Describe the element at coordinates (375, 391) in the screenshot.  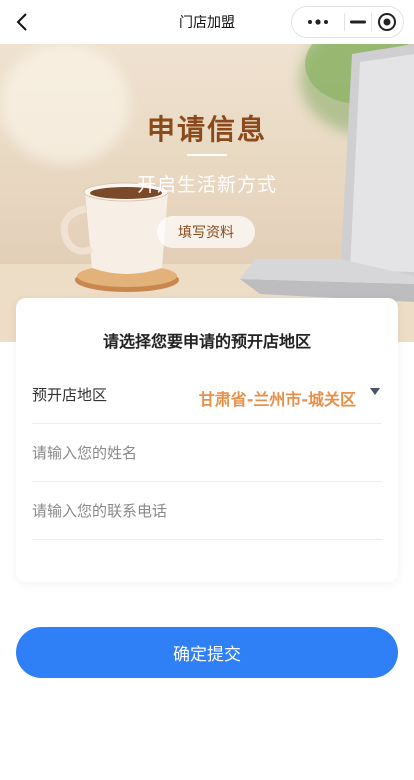
I see `dropdown-caret-icon` at that location.